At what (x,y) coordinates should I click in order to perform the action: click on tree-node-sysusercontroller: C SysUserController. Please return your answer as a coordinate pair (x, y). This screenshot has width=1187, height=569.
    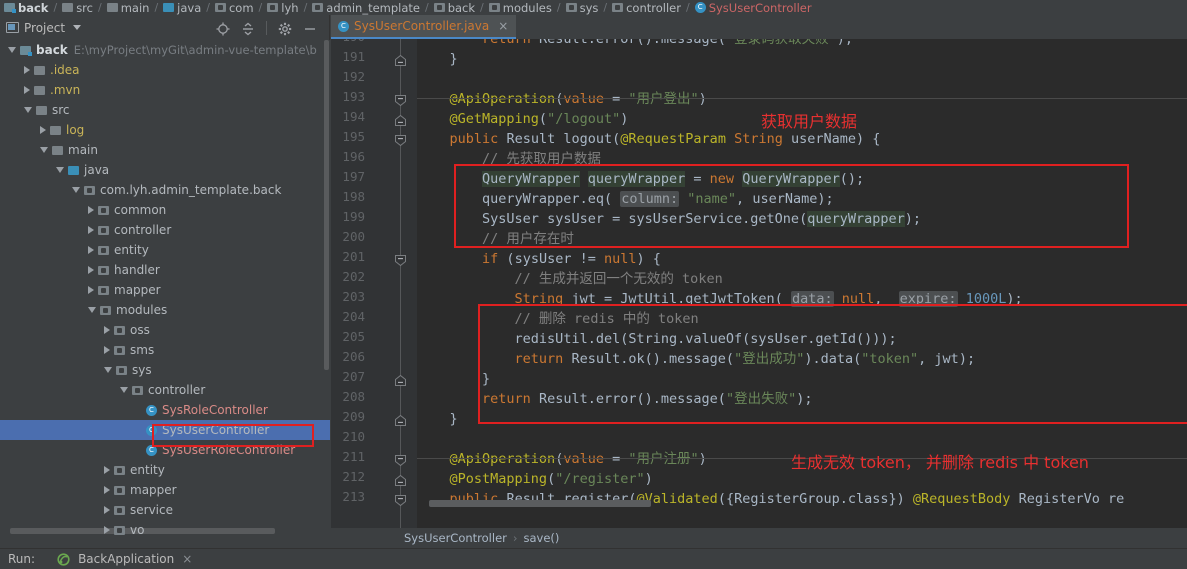
    Looking at the image, I should click on (165, 430).